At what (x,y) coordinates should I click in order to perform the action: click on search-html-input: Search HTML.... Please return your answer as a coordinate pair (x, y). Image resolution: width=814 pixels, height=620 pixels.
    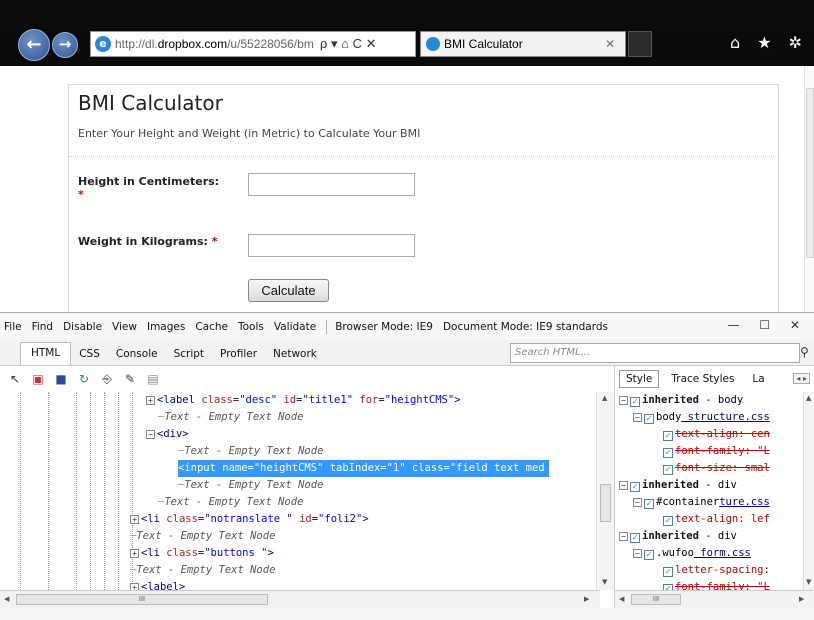
    Looking at the image, I should click on (655, 353).